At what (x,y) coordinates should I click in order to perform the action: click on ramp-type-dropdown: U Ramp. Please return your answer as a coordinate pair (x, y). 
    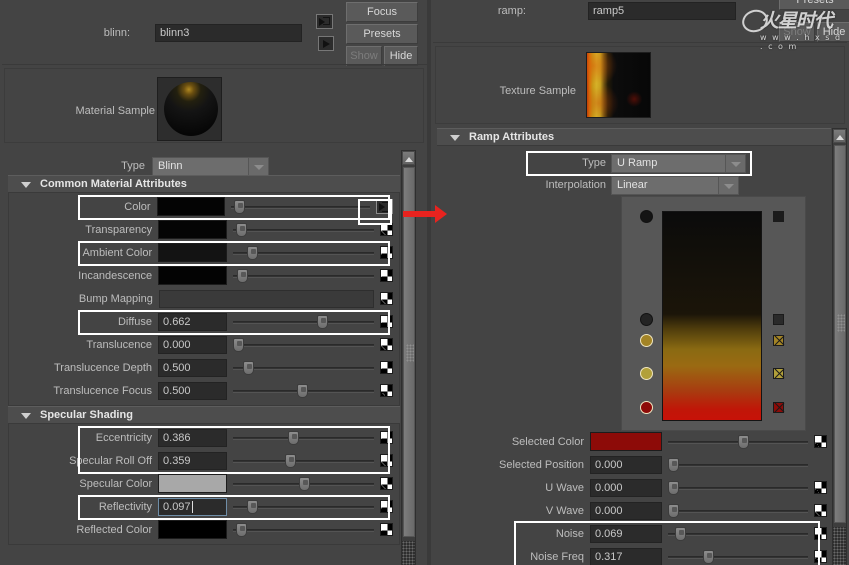
    Looking at the image, I should click on (678, 163).